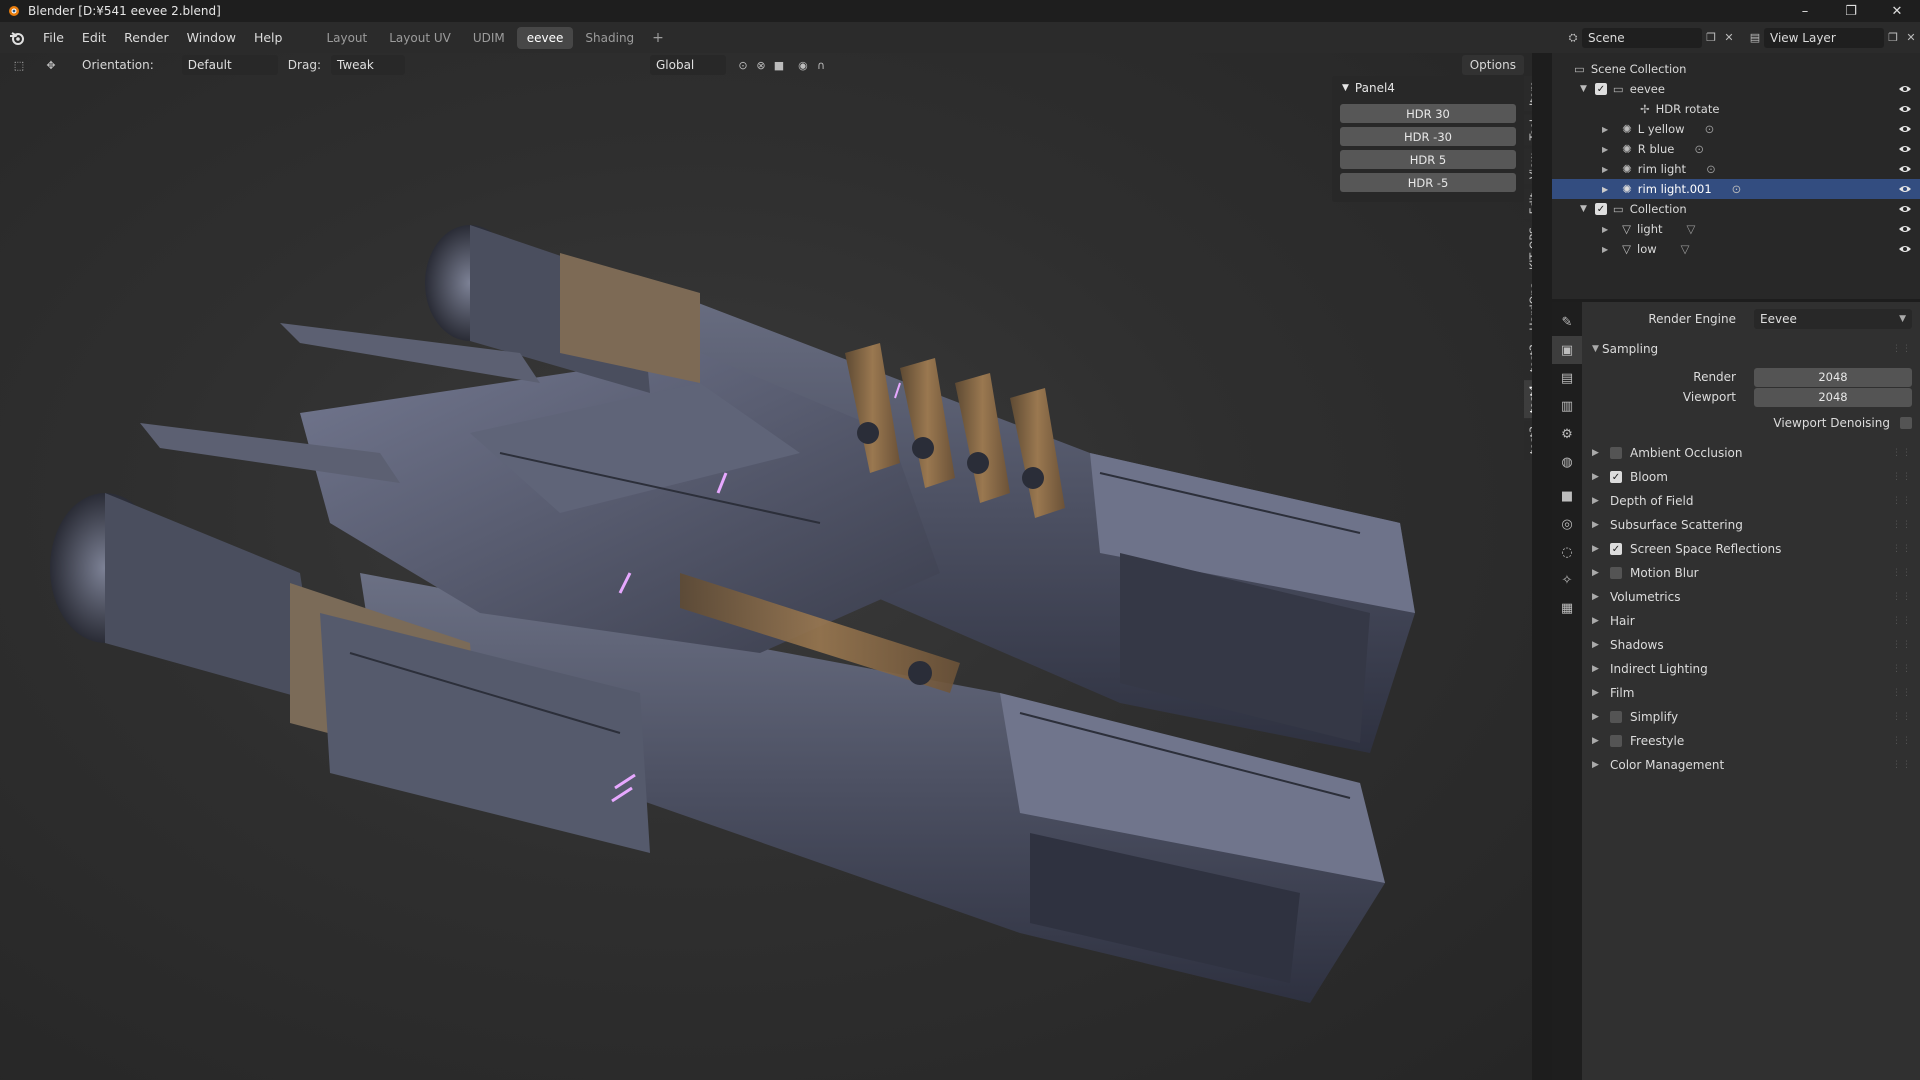 This screenshot has width=1920, height=1080. What do you see at coordinates (1736, 169) in the screenshot?
I see `outliner-row-rim-light: ▶ ✺ rim light ⊙` at bounding box center [1736, 169].